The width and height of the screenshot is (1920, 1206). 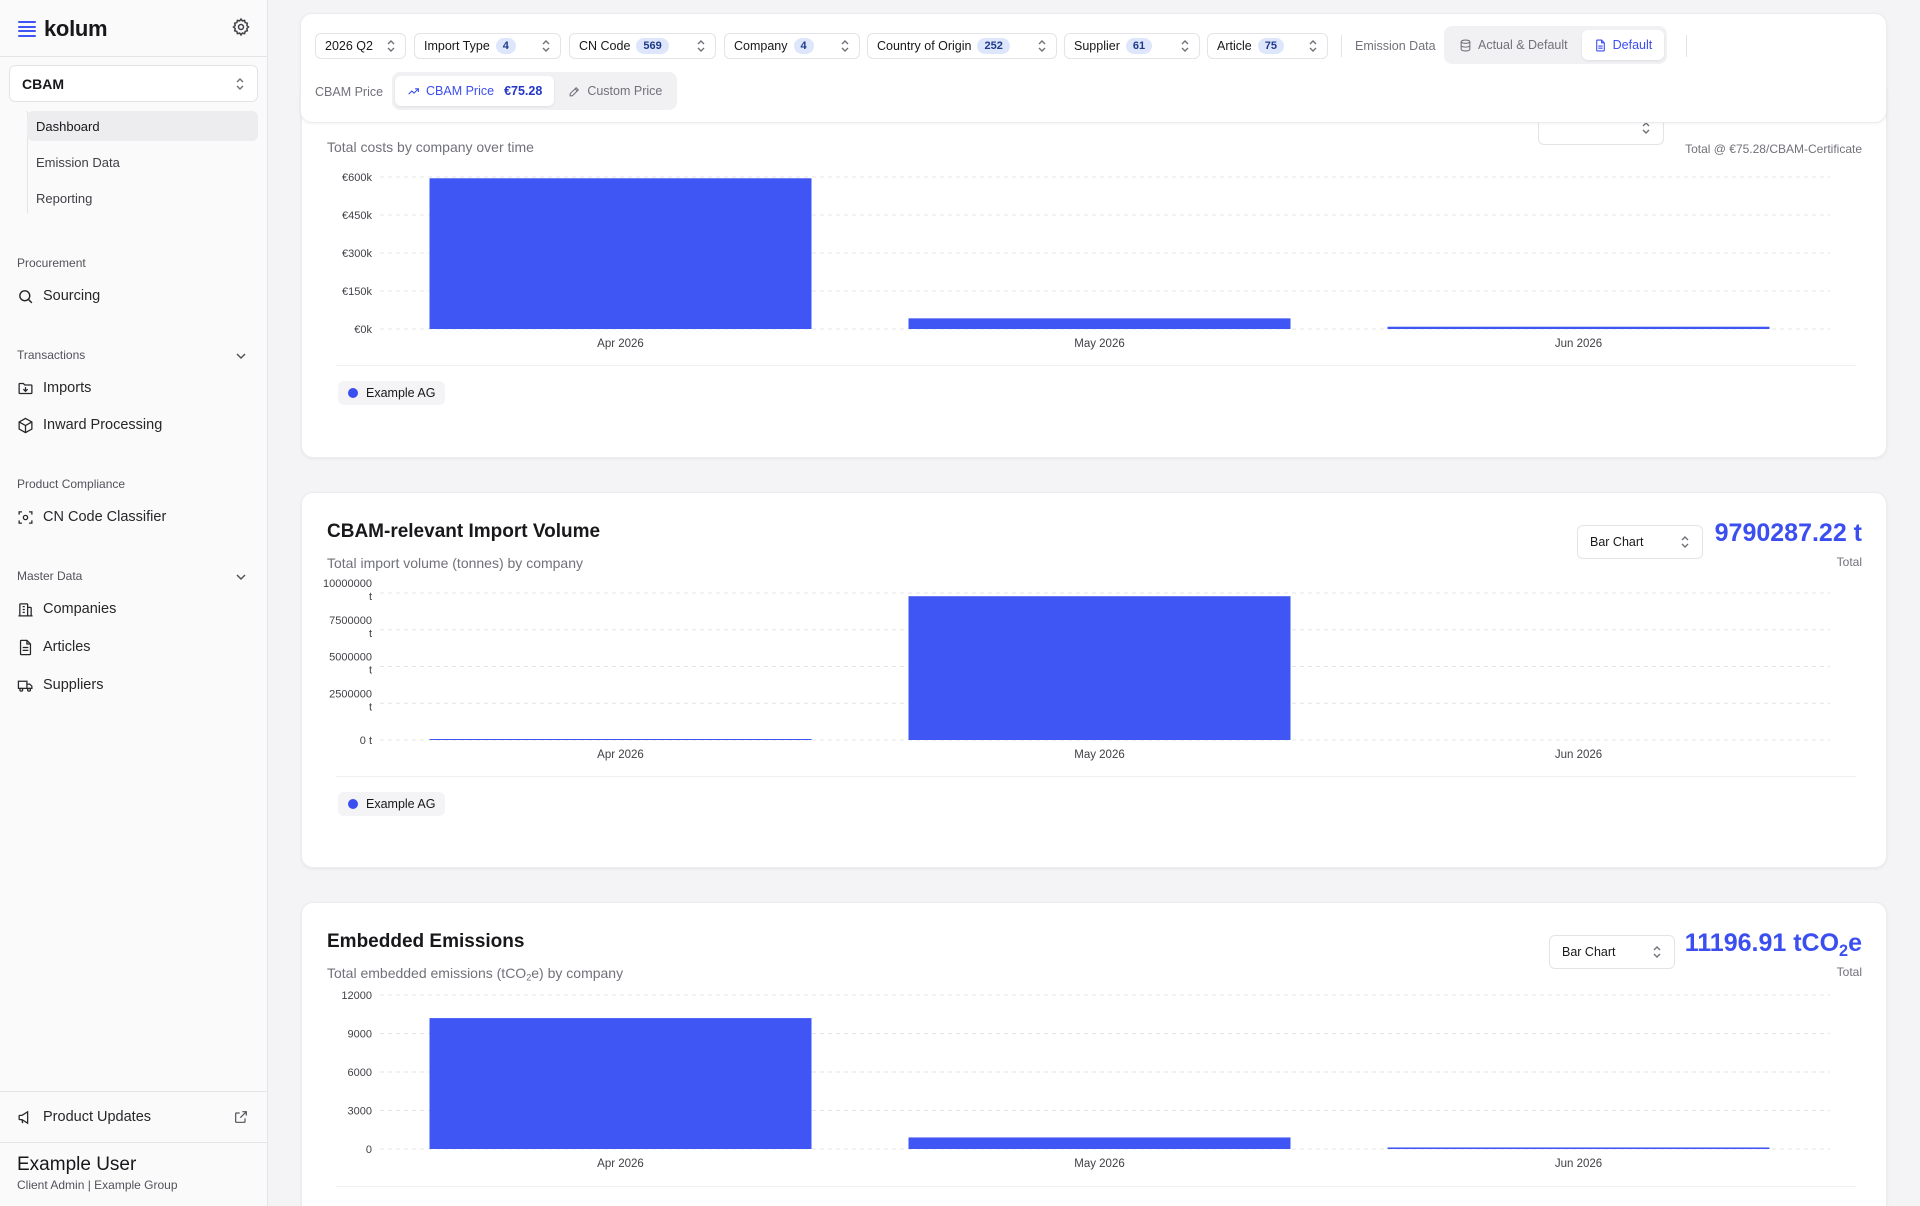 I want to click on emission-data-toggle: Actual & Default Default, so click(x=1556, y=45).